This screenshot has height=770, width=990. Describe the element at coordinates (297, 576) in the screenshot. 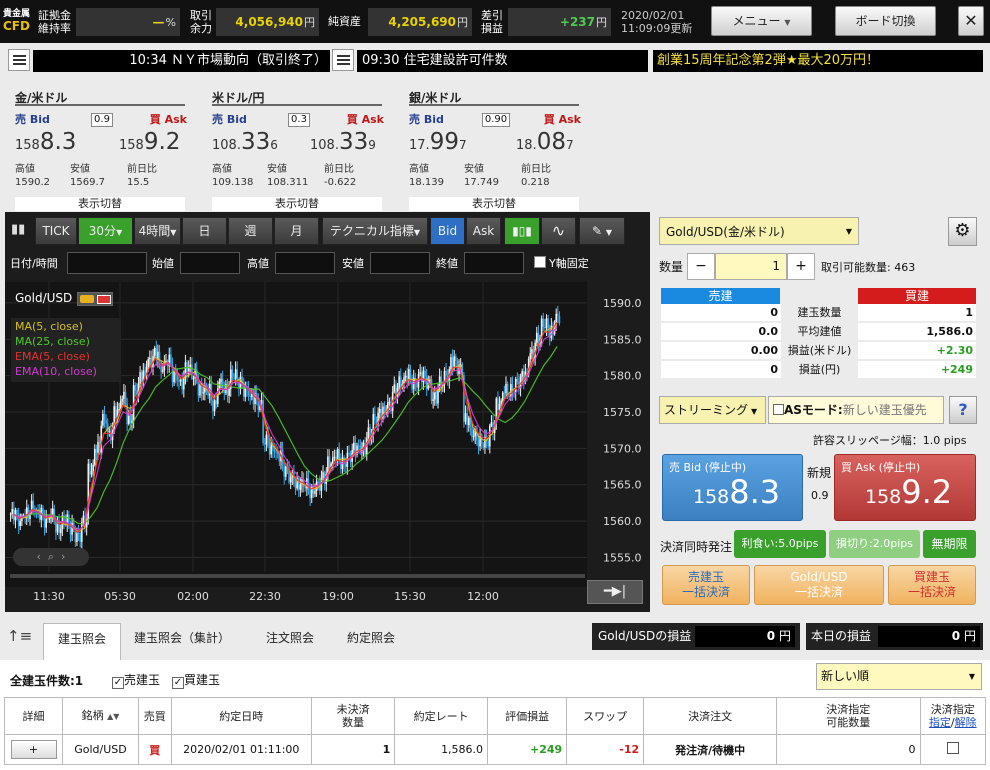

I see `chart-scrollbar` at that location.